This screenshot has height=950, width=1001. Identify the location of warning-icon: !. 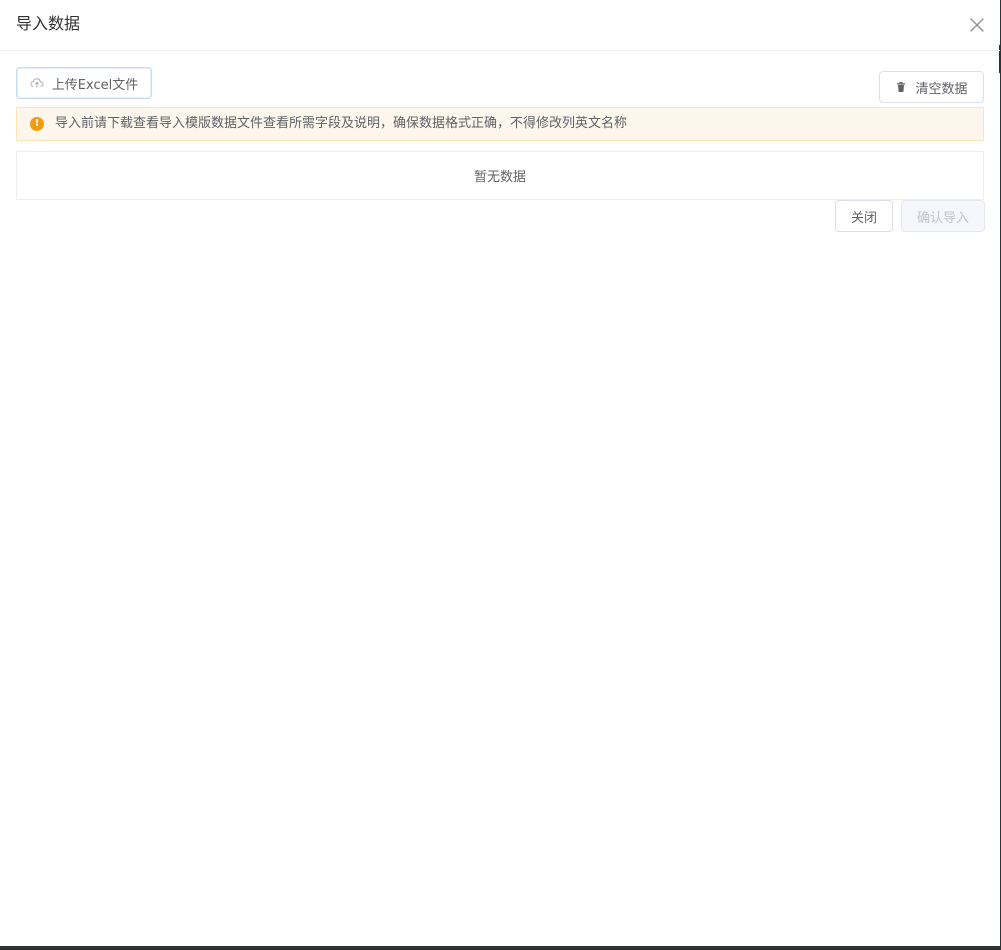
(37, 124).